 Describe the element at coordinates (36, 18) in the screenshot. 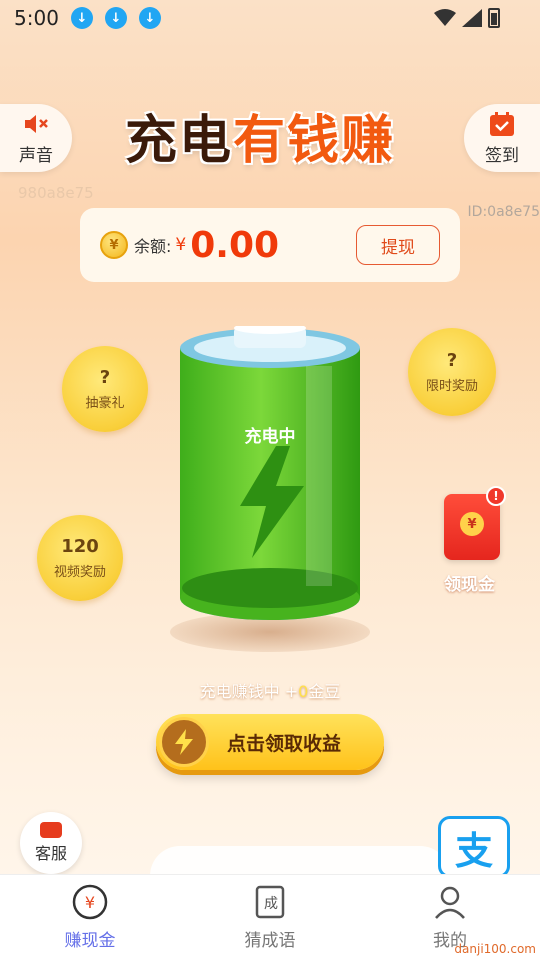

I see `status-time: 5:00` at that location.